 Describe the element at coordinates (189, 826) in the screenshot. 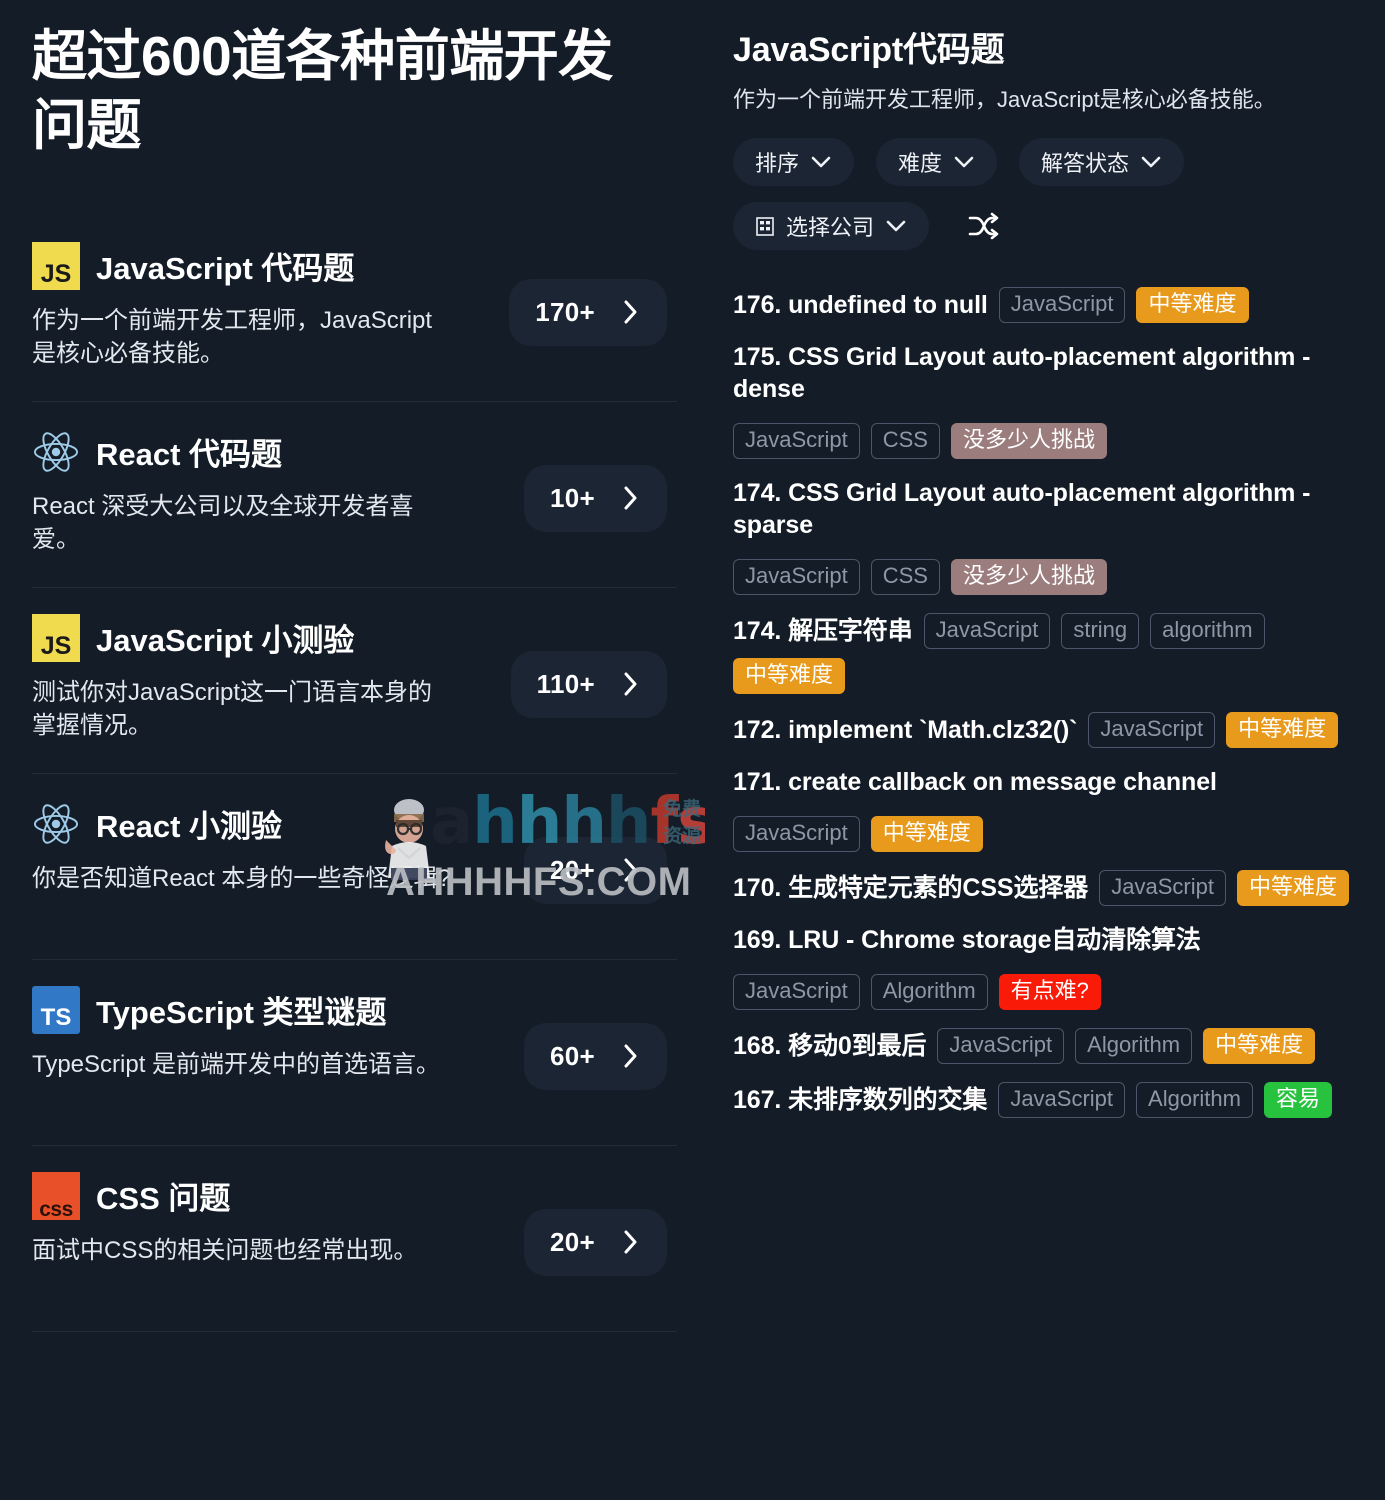

I see `category-title: React 小测验` at that location.